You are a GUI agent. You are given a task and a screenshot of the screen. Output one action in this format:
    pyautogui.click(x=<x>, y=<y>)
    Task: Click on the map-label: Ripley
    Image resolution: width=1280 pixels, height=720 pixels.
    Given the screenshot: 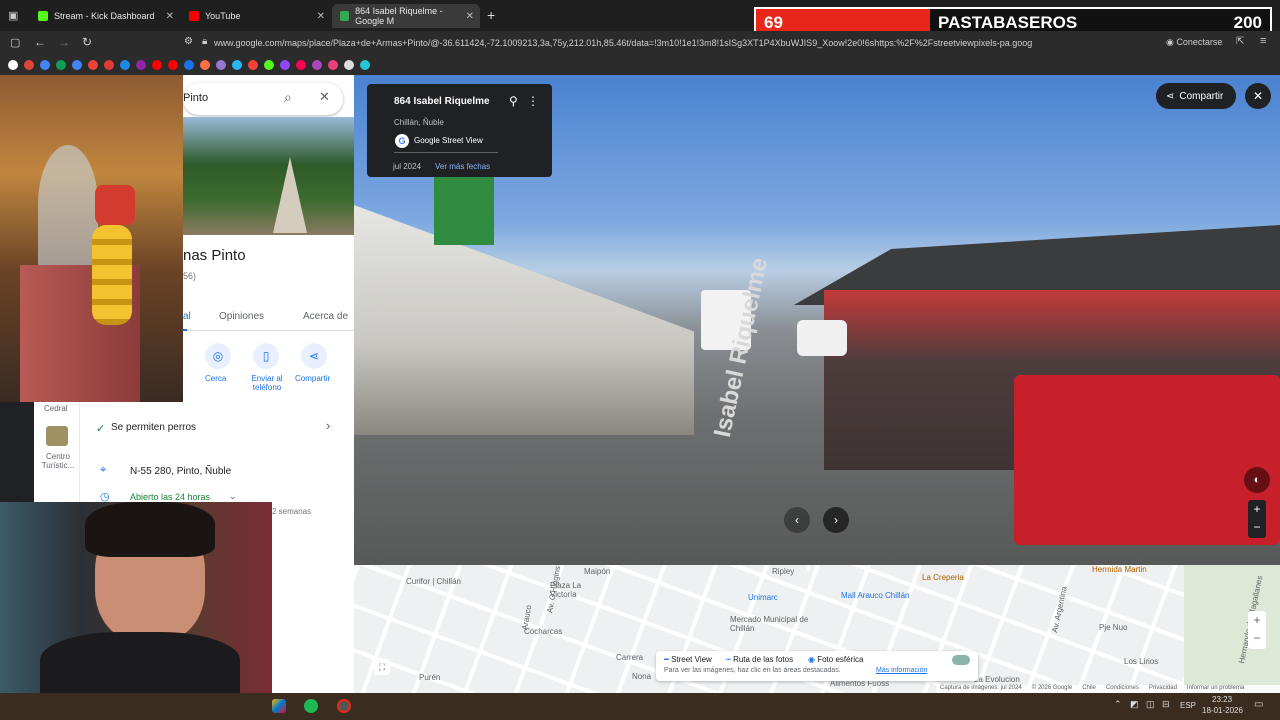 What is the action you would take?
    pyautogui.click(x=783, y=571)
    